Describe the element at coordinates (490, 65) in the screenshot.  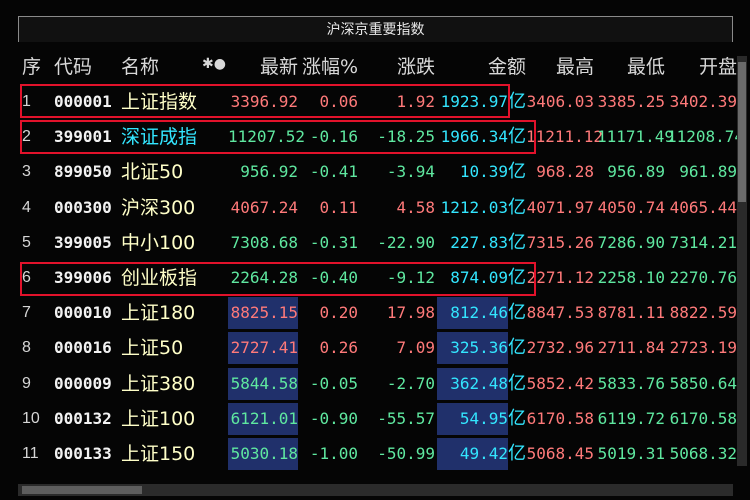
I see `header-amount: 金额` at that location.